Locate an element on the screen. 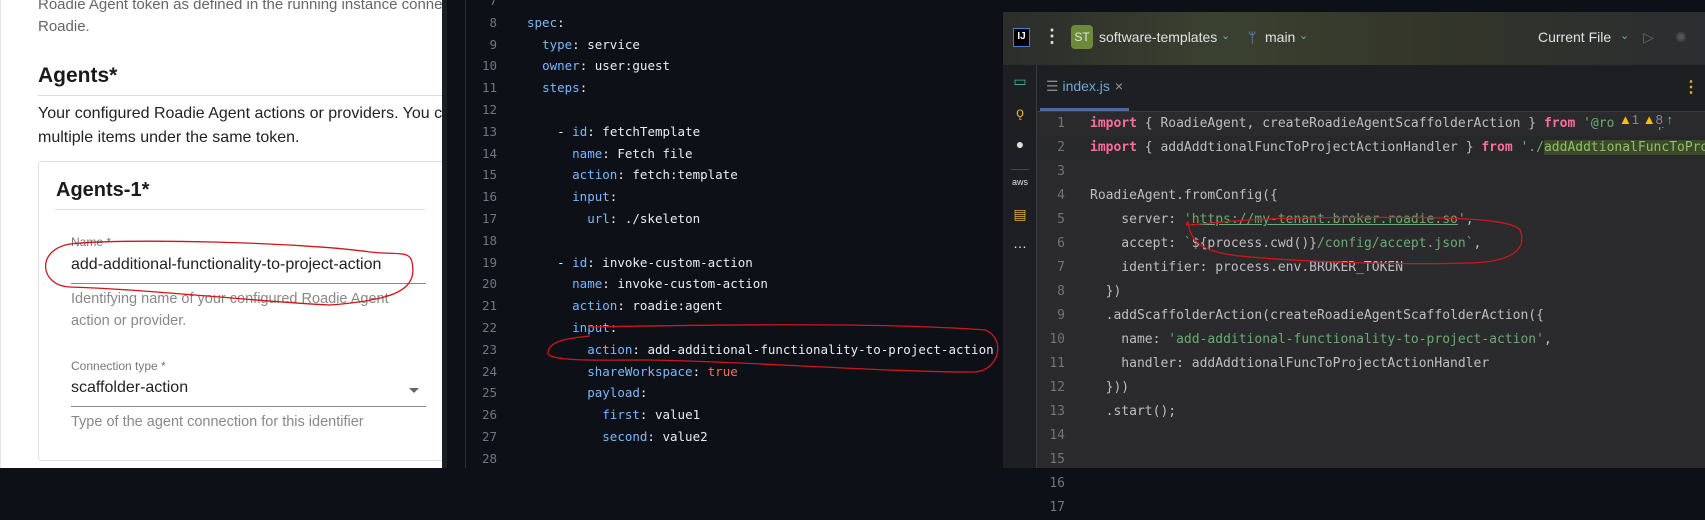 The image size is (1705, 520). connection-type-select: scaffolder-action is located at coordinates (129, 388).